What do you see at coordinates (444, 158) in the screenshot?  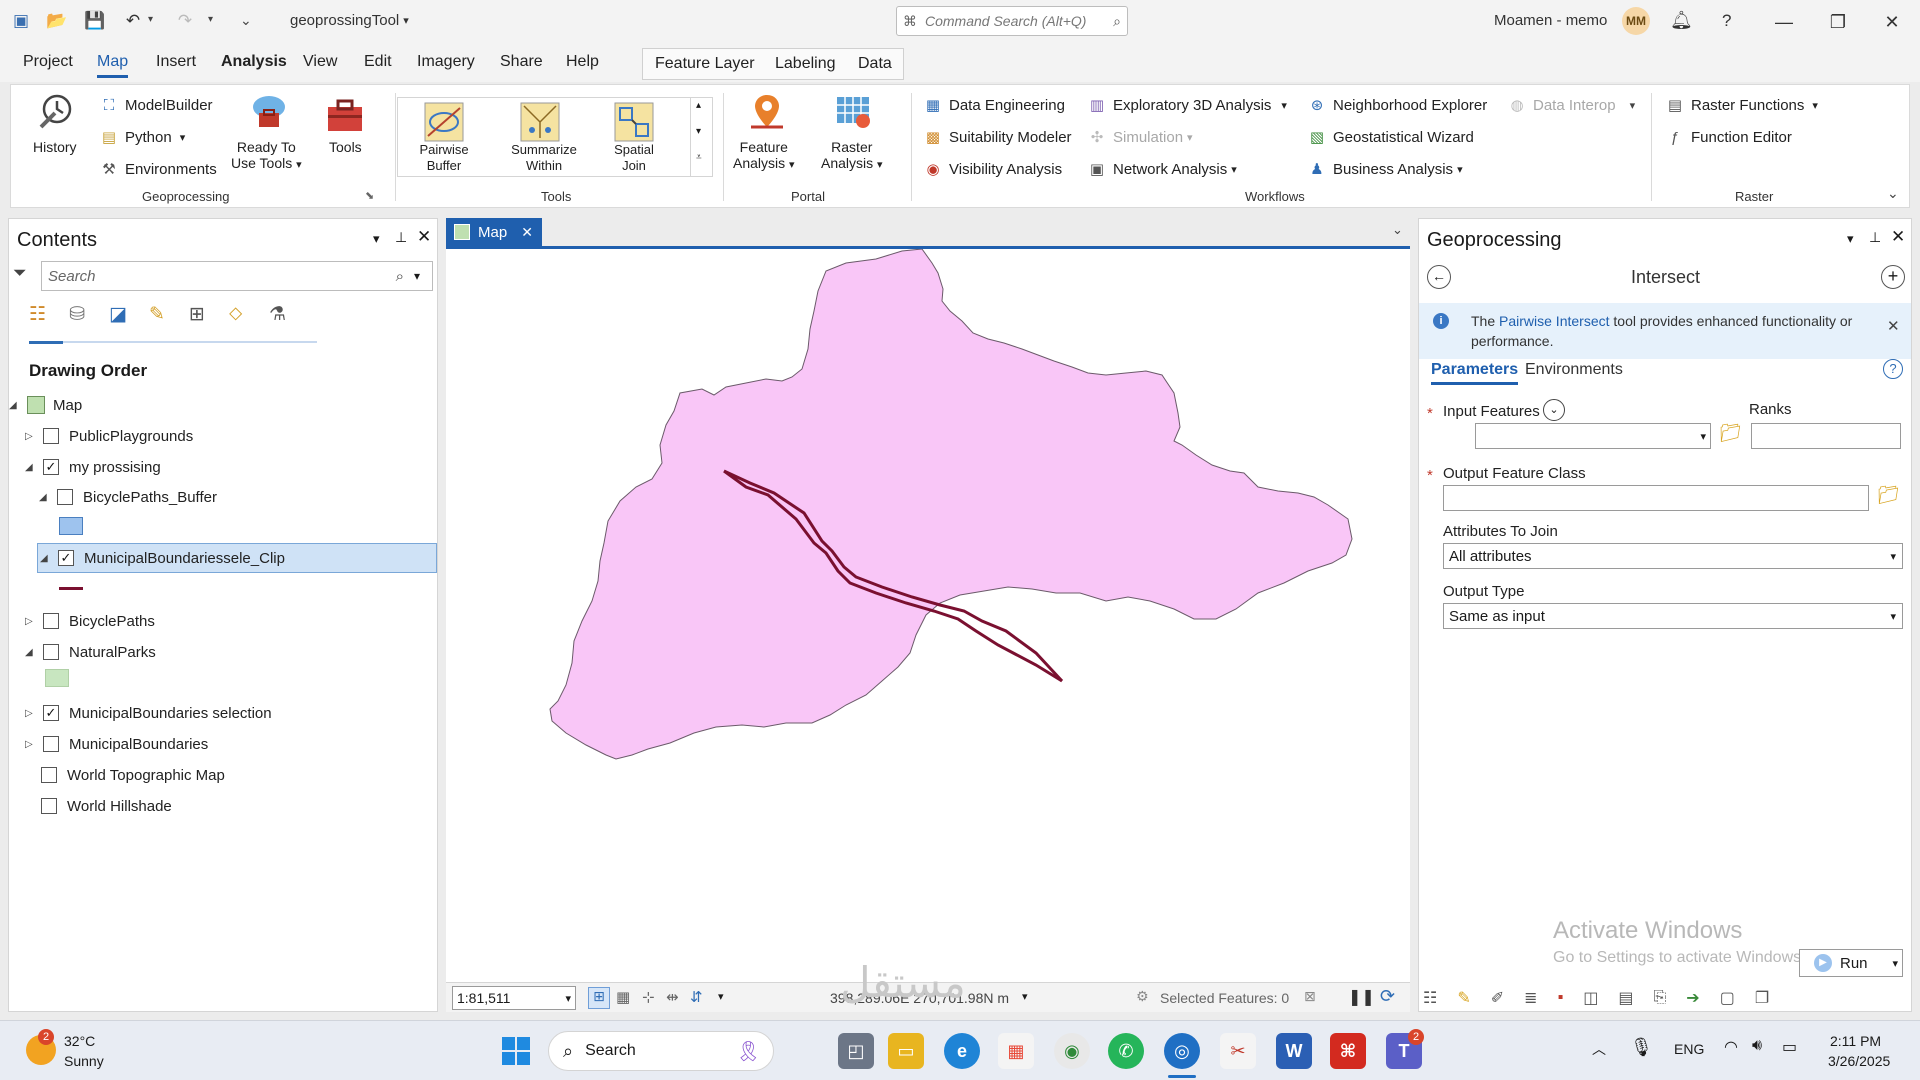 I see `pairwise-buffer-tool: Pairwise Buffer` at bounding box center [444, 158].